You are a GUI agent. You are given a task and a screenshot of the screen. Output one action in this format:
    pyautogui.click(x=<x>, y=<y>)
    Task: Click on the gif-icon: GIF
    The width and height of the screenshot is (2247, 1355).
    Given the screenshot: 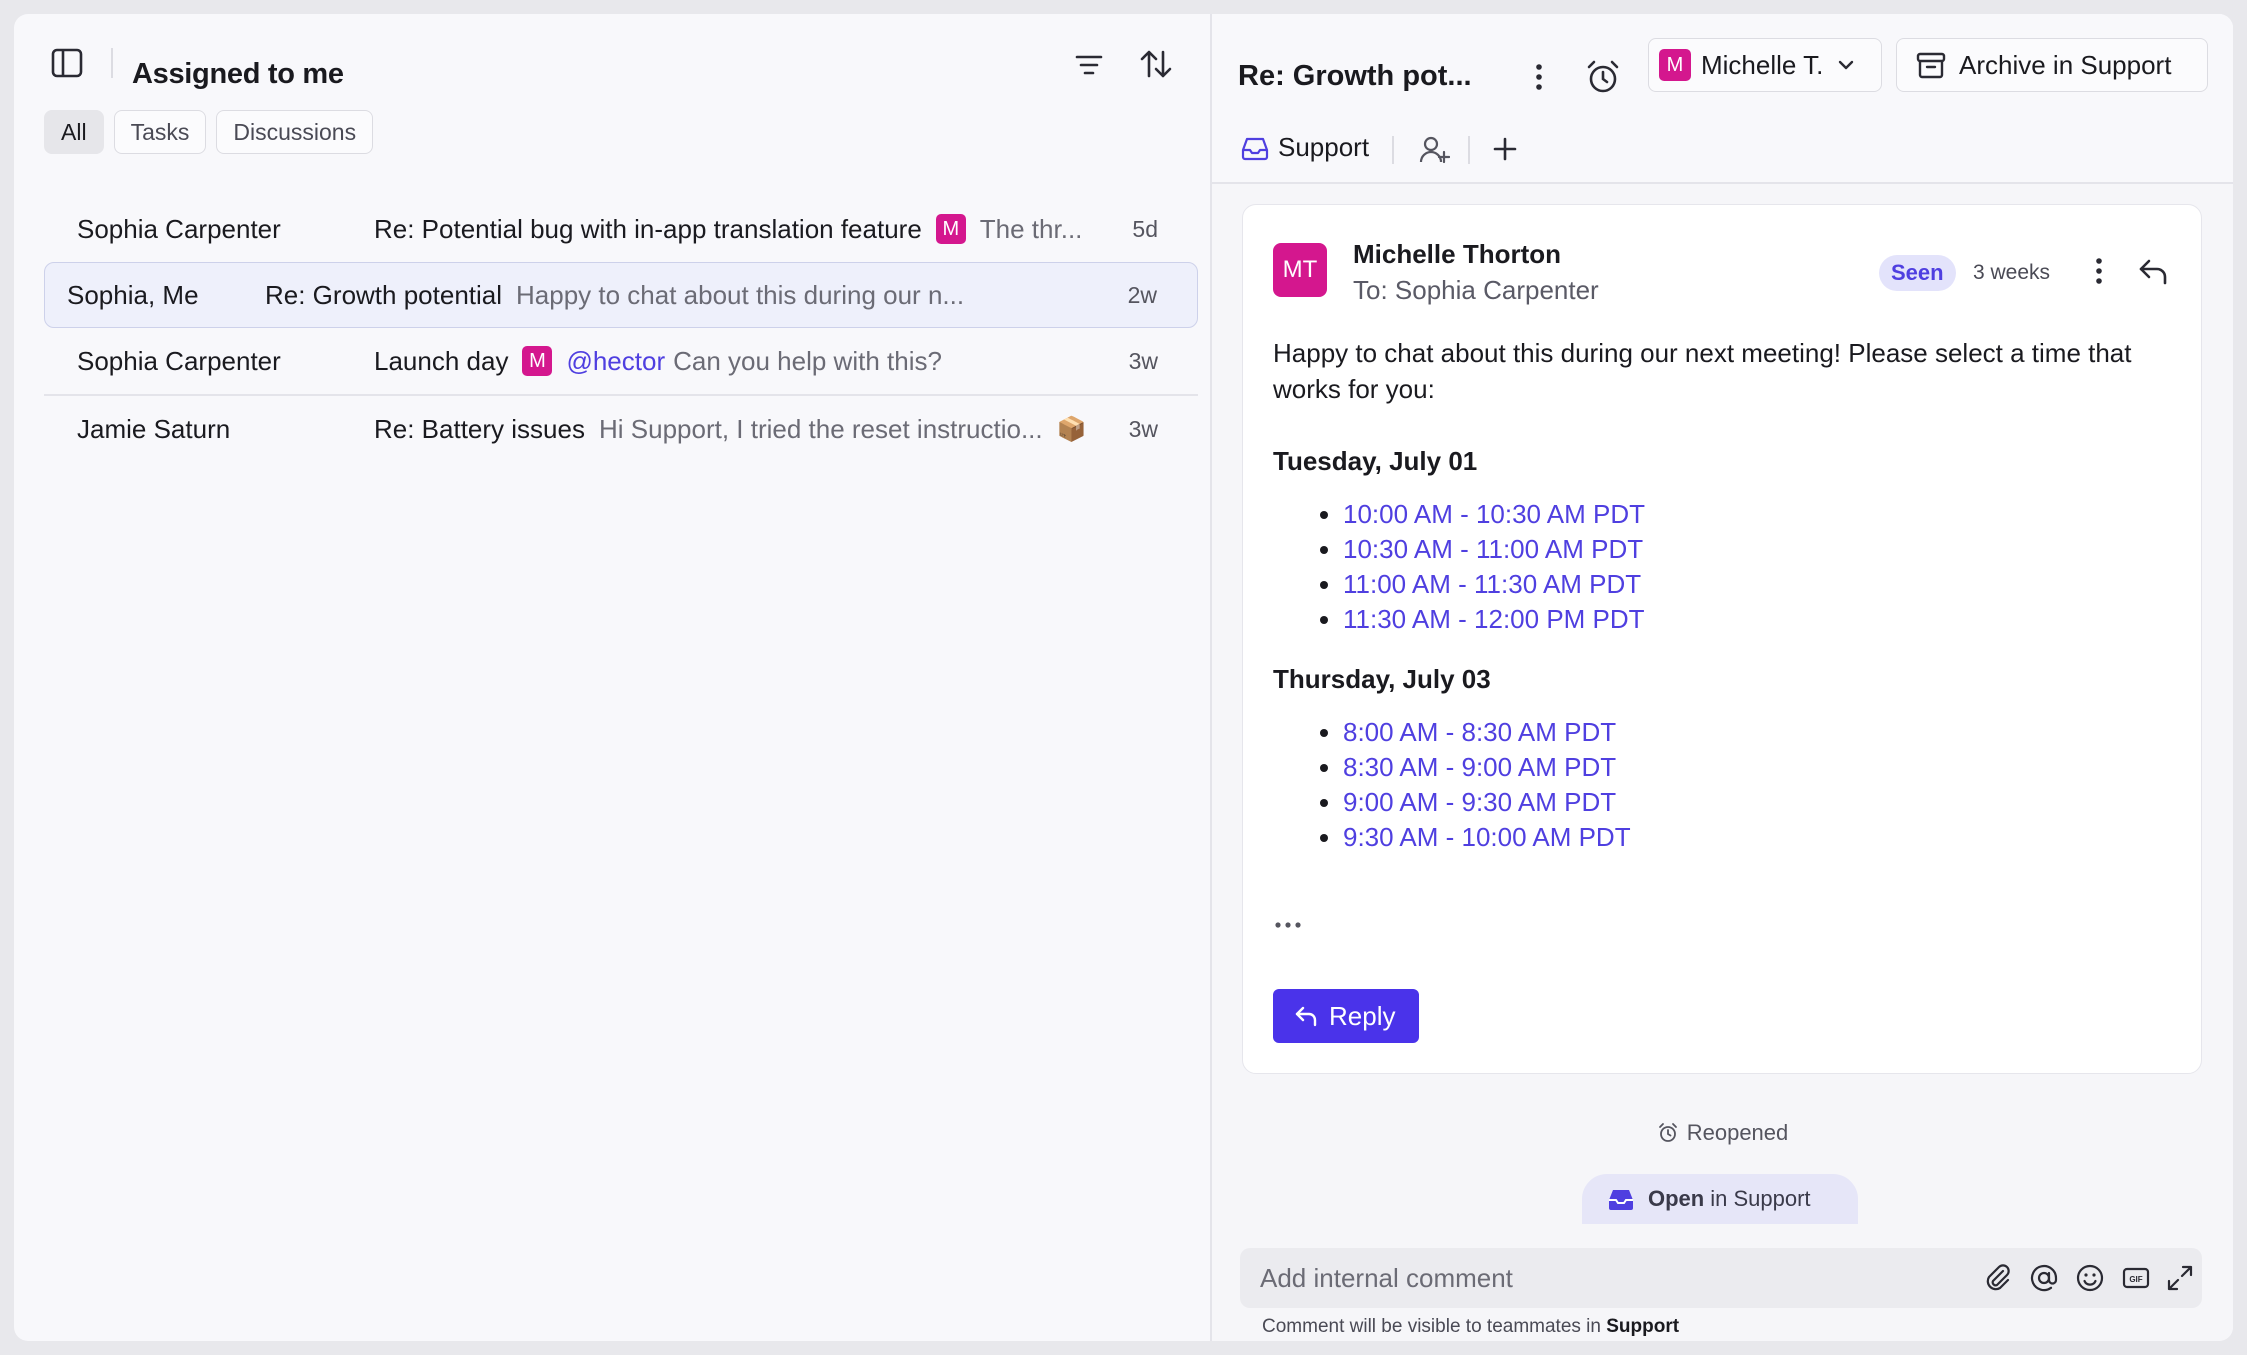 What is the action you would take?
    pyautogui.click(x=2136, y=1278)
    